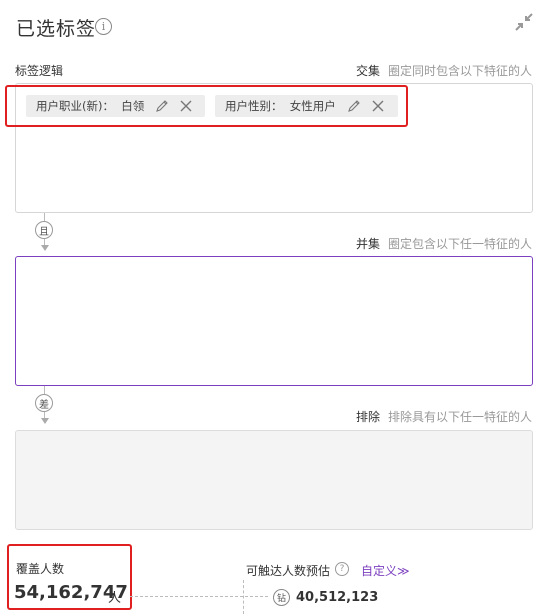 The height and width of the screenshot is (614, 556). What do you see at coordinates (524, 22) in the screenshot?
I see `collapse-icon` at bounding box center [524, 22].